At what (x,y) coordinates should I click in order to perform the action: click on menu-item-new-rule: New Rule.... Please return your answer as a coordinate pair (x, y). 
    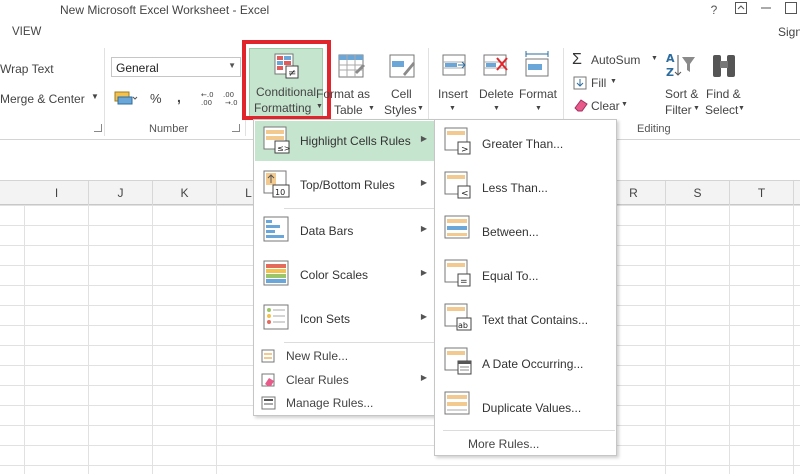
    Looking at the image, I should click on (345, 356).